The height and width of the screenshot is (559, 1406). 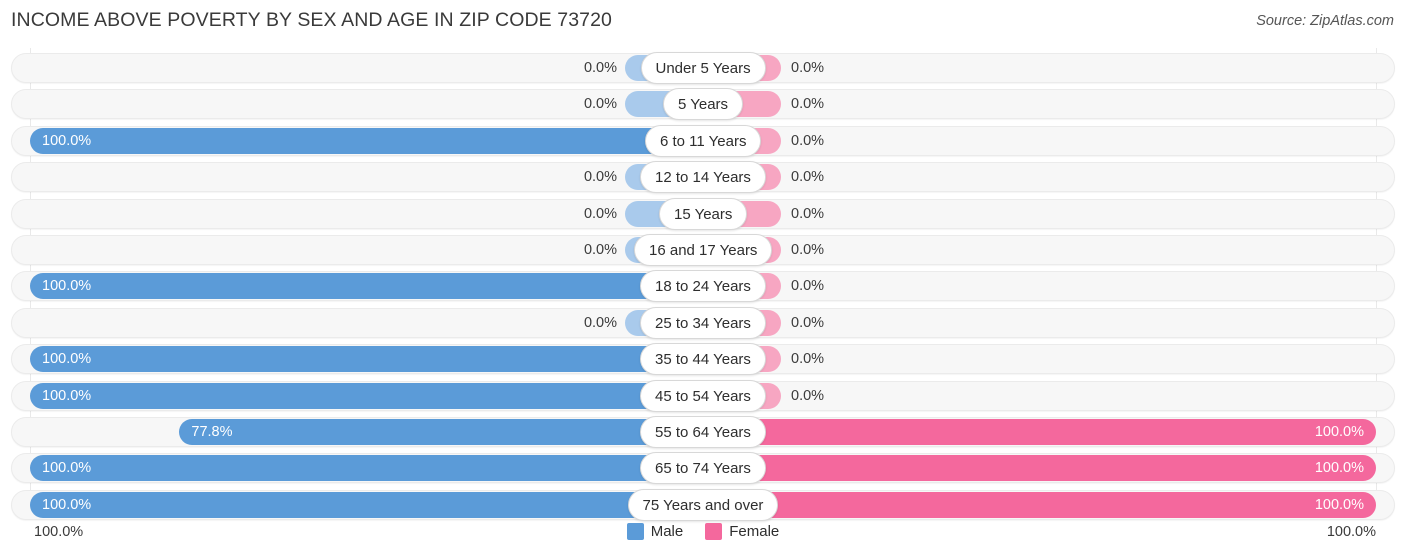 I want to click on chart-row: 100.0% 0.0% 18 to 24 Years, so click(x=703, y=286).